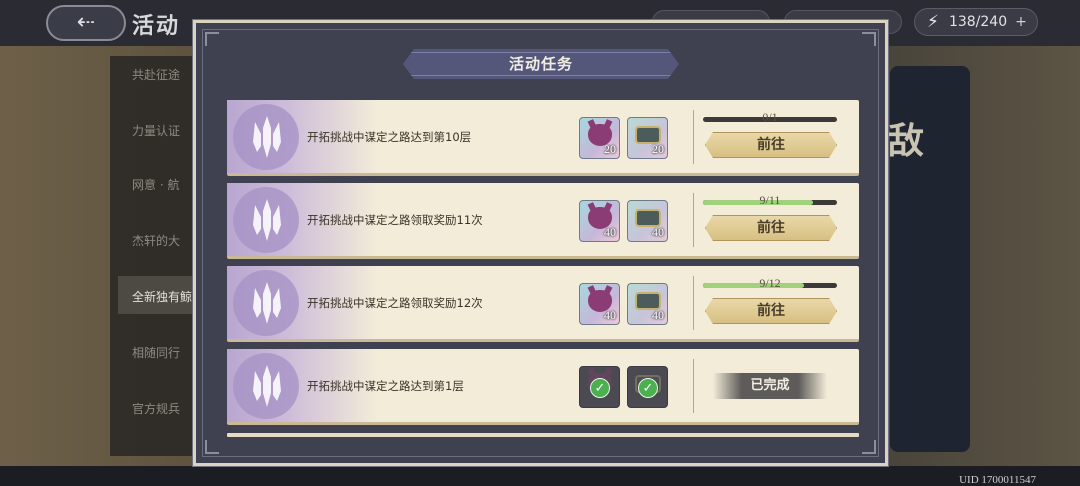 The width and height of the screenshot is (1080, 486). I want to click on stamina-counter: ⚡ 138/240 +, so click(976, 22).